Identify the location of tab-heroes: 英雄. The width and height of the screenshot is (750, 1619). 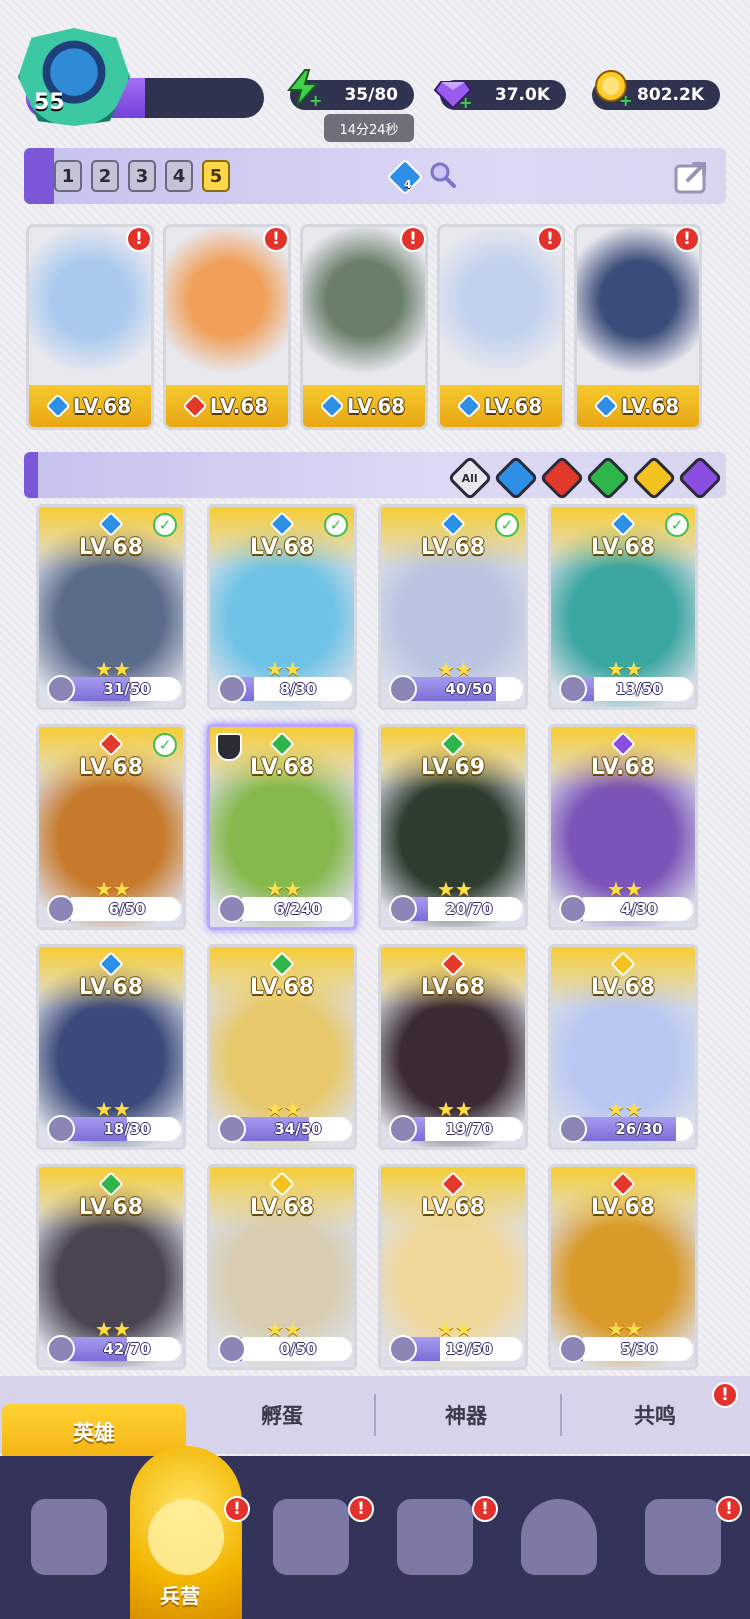
(94, 1432).